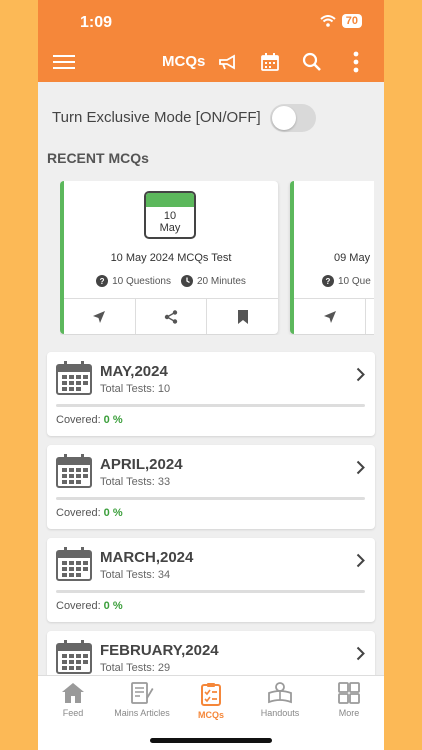 This screenshot has height=750, width=422. I want to click on question-count: 10 Que, so click(354, 281).